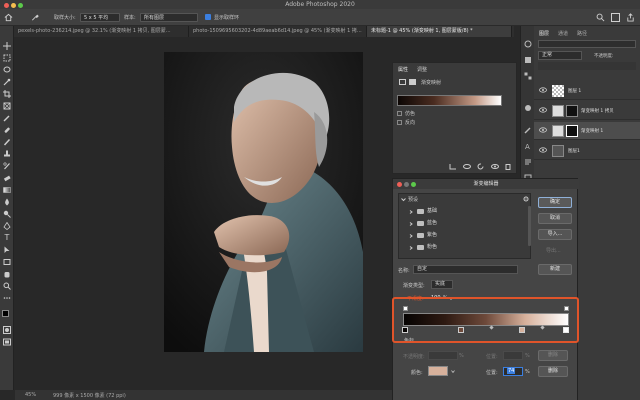  Describe the element at coordinates (555, 269) in the screenshot. I see `new-button: 新建` at that location.